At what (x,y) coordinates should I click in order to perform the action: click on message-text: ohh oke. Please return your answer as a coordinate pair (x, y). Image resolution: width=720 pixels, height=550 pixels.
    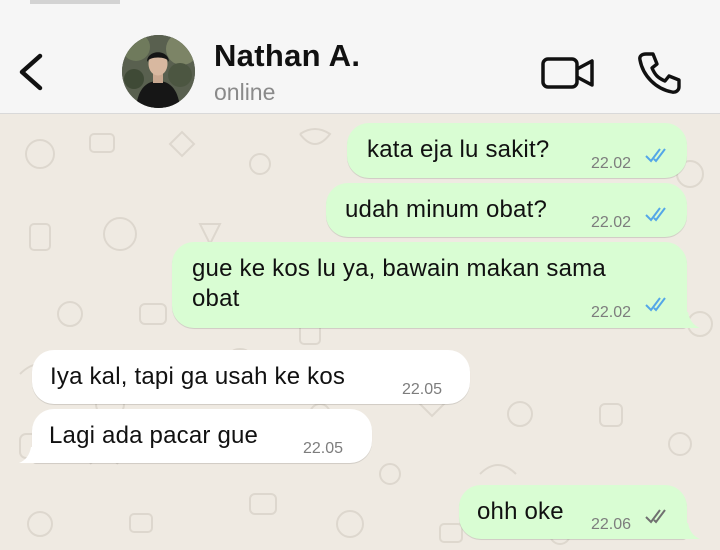
    Looking at the image, I should click on (520, 511).